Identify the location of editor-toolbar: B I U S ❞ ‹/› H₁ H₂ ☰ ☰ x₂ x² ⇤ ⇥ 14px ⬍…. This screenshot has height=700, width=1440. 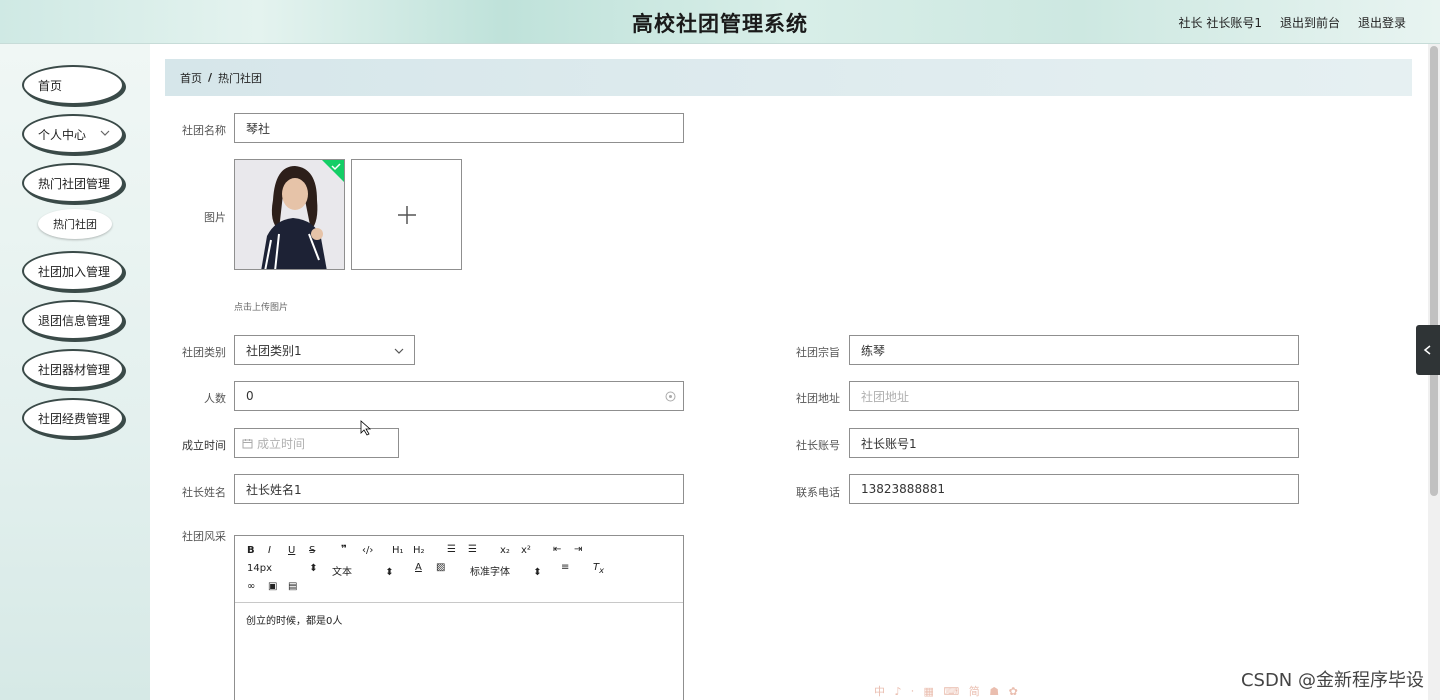
(459, 569).